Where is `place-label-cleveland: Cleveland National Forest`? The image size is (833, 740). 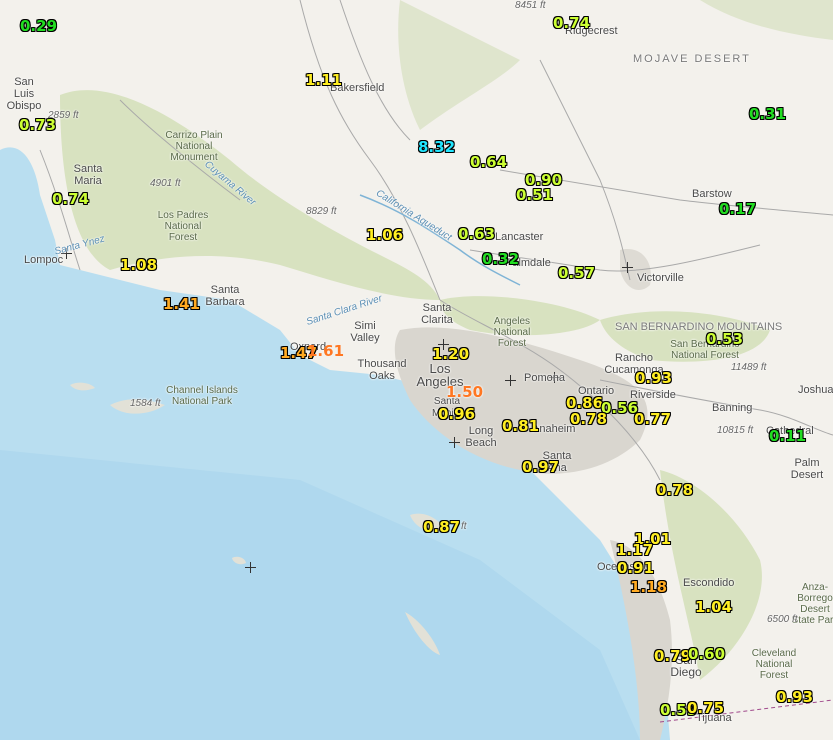 place-label-cleveland: Cleveland National Forest is located at coordinates (774, 664).